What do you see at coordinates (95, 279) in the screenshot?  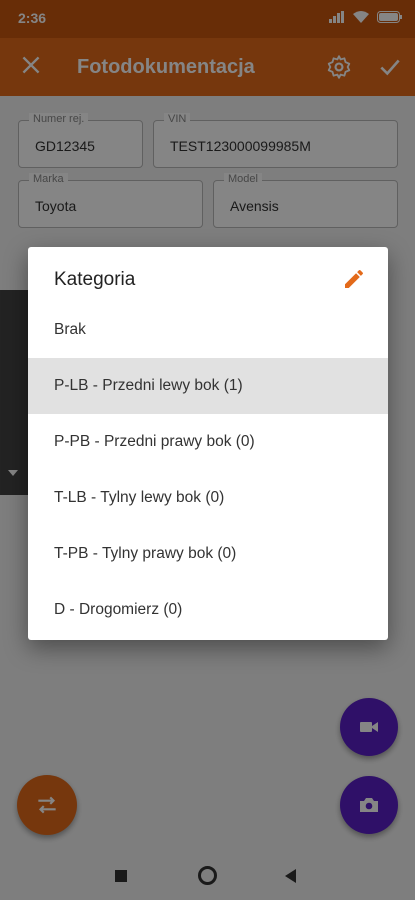 I see `dialog-title: Kategoria` at bounding box center [95, 279].